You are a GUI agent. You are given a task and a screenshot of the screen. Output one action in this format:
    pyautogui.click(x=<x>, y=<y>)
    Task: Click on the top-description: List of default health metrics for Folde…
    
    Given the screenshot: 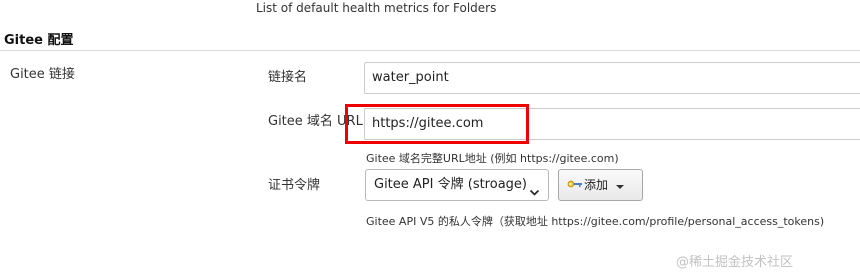 What is the action you would take?
    pyautogui.click(x=376, y=8)
    